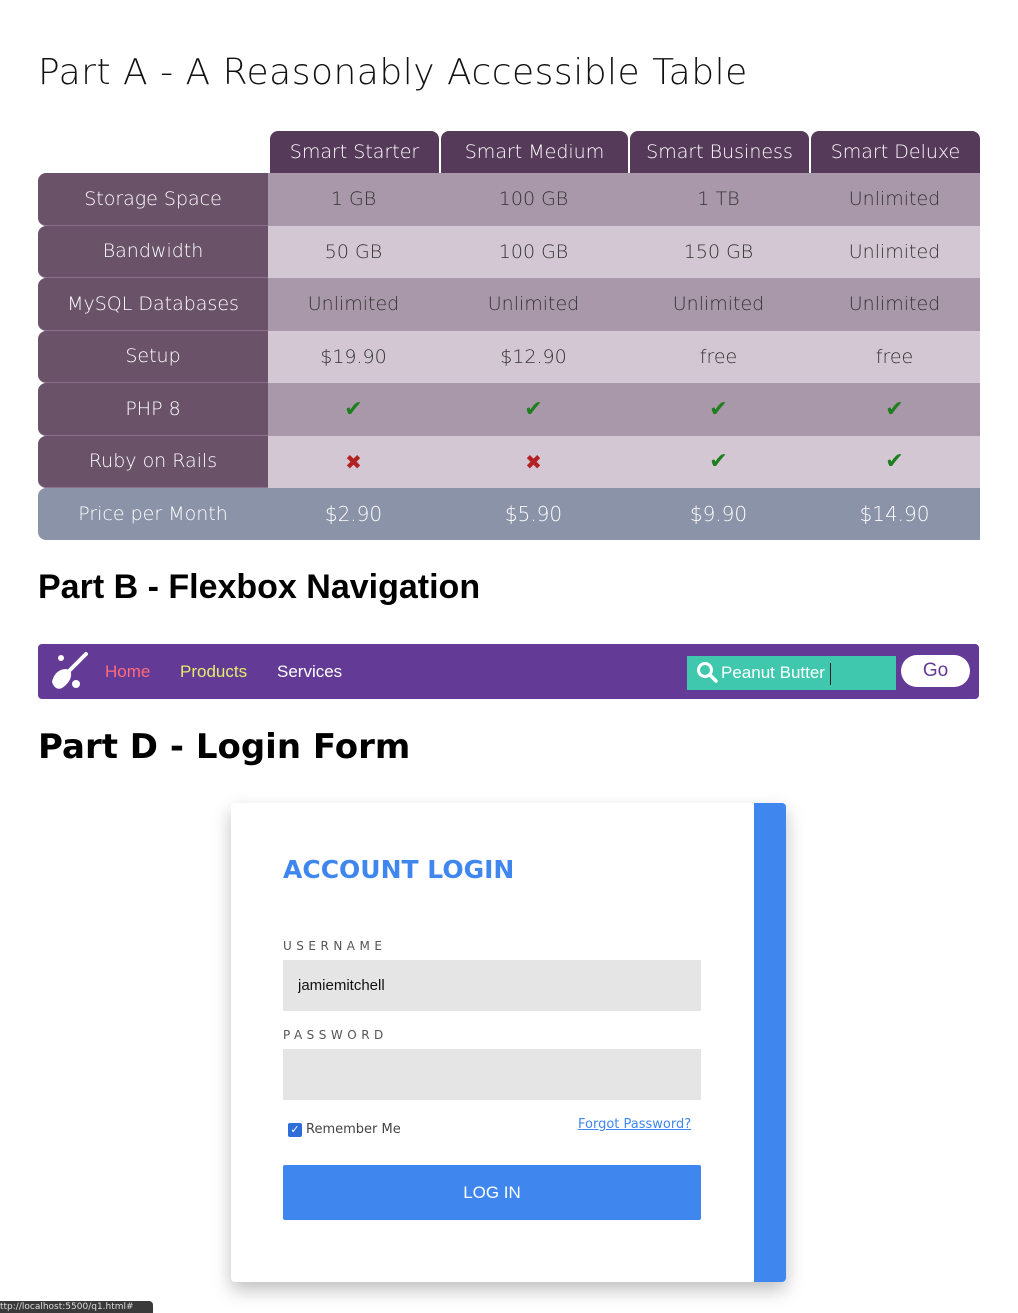  Describe the element at coordinates (894, 514) in the screenshot. I see `price-cell: $14.90` at that location.